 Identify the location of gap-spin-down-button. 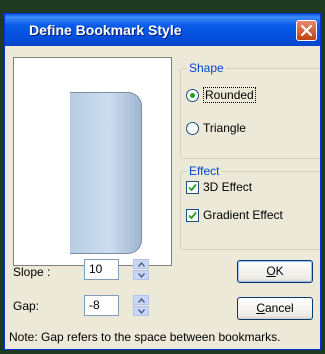
(141, 311).